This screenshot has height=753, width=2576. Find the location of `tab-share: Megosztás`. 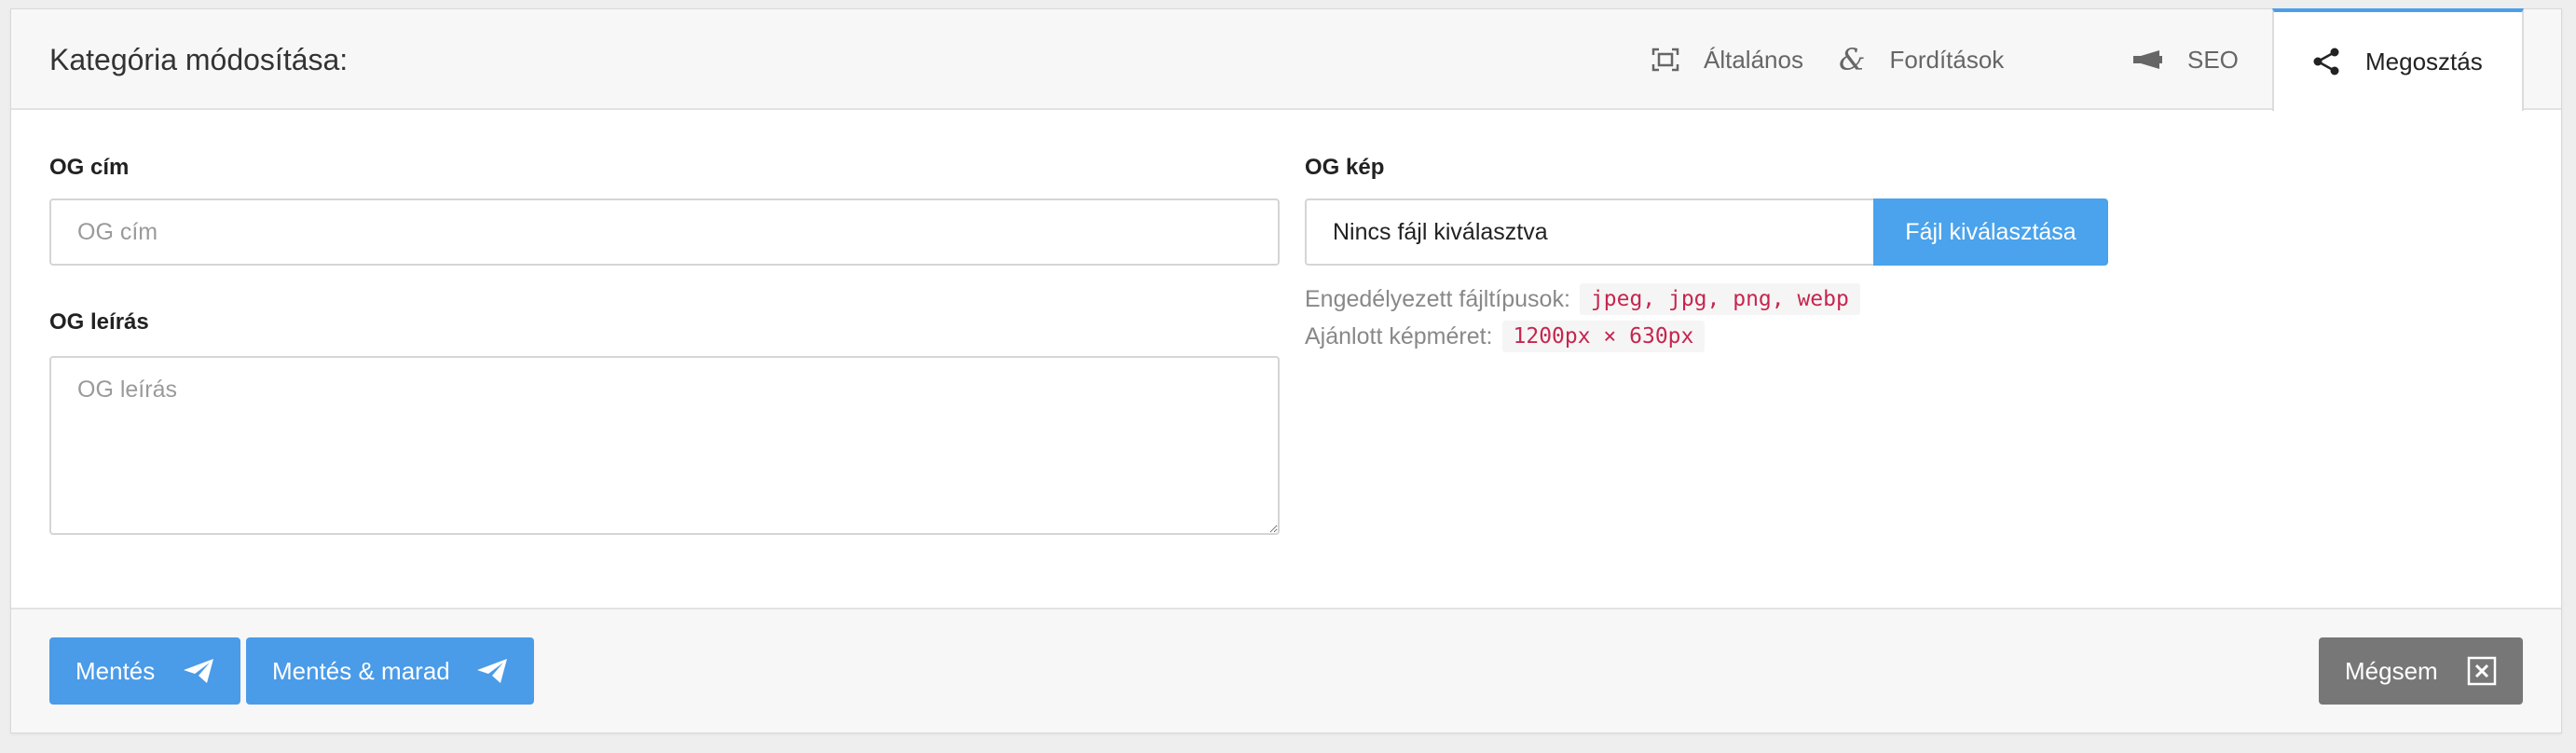

tab-share: Megosztás is located at coordinates (2398, 59).